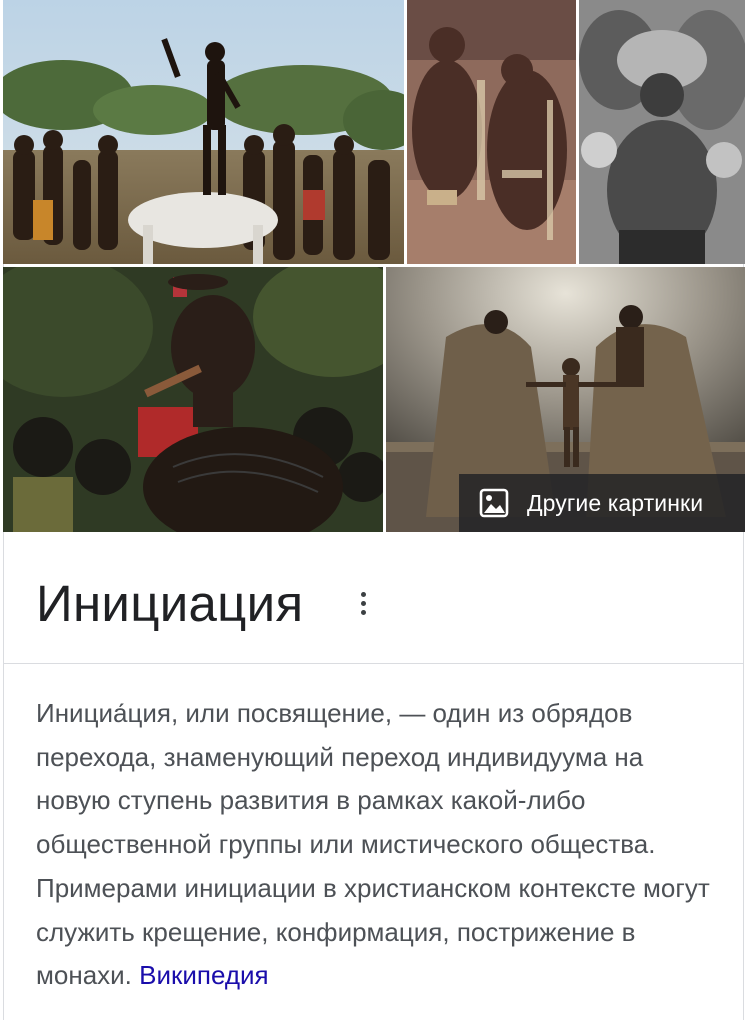 This screenshot has width=748, height=1020. What do you see at coordinates (615, 502) in the screenshot?
I see `more-images-label: Другие картинки` at bounding box center [615, 502].